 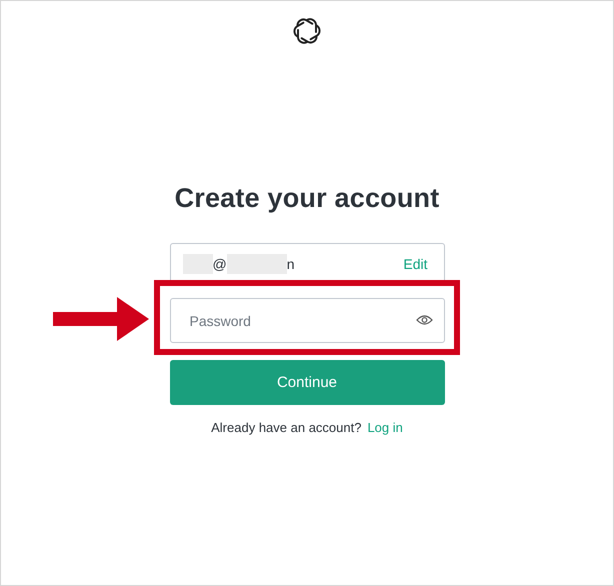 I want to click on email-text: n, so click(x=290, y=264).